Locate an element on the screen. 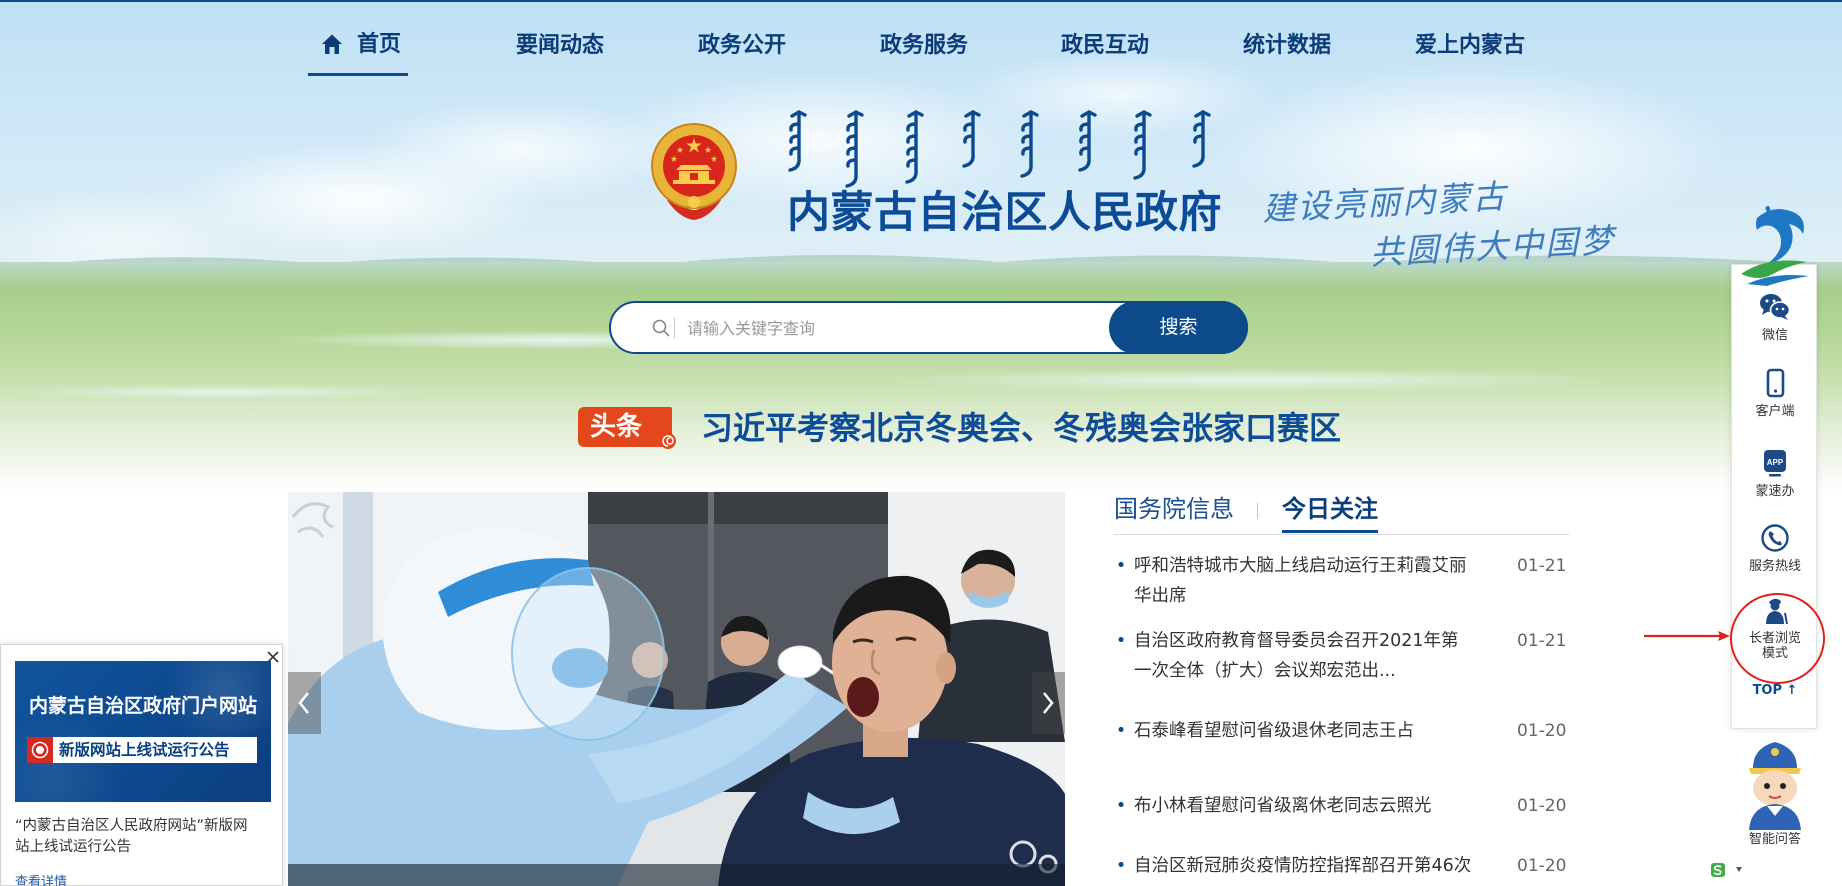 This screenshot has height=886, width=1842. announcement-banner: 内蒙古自治区政府门户网站 新版网站上线试运行公告 is located at coordinates (143, 731).